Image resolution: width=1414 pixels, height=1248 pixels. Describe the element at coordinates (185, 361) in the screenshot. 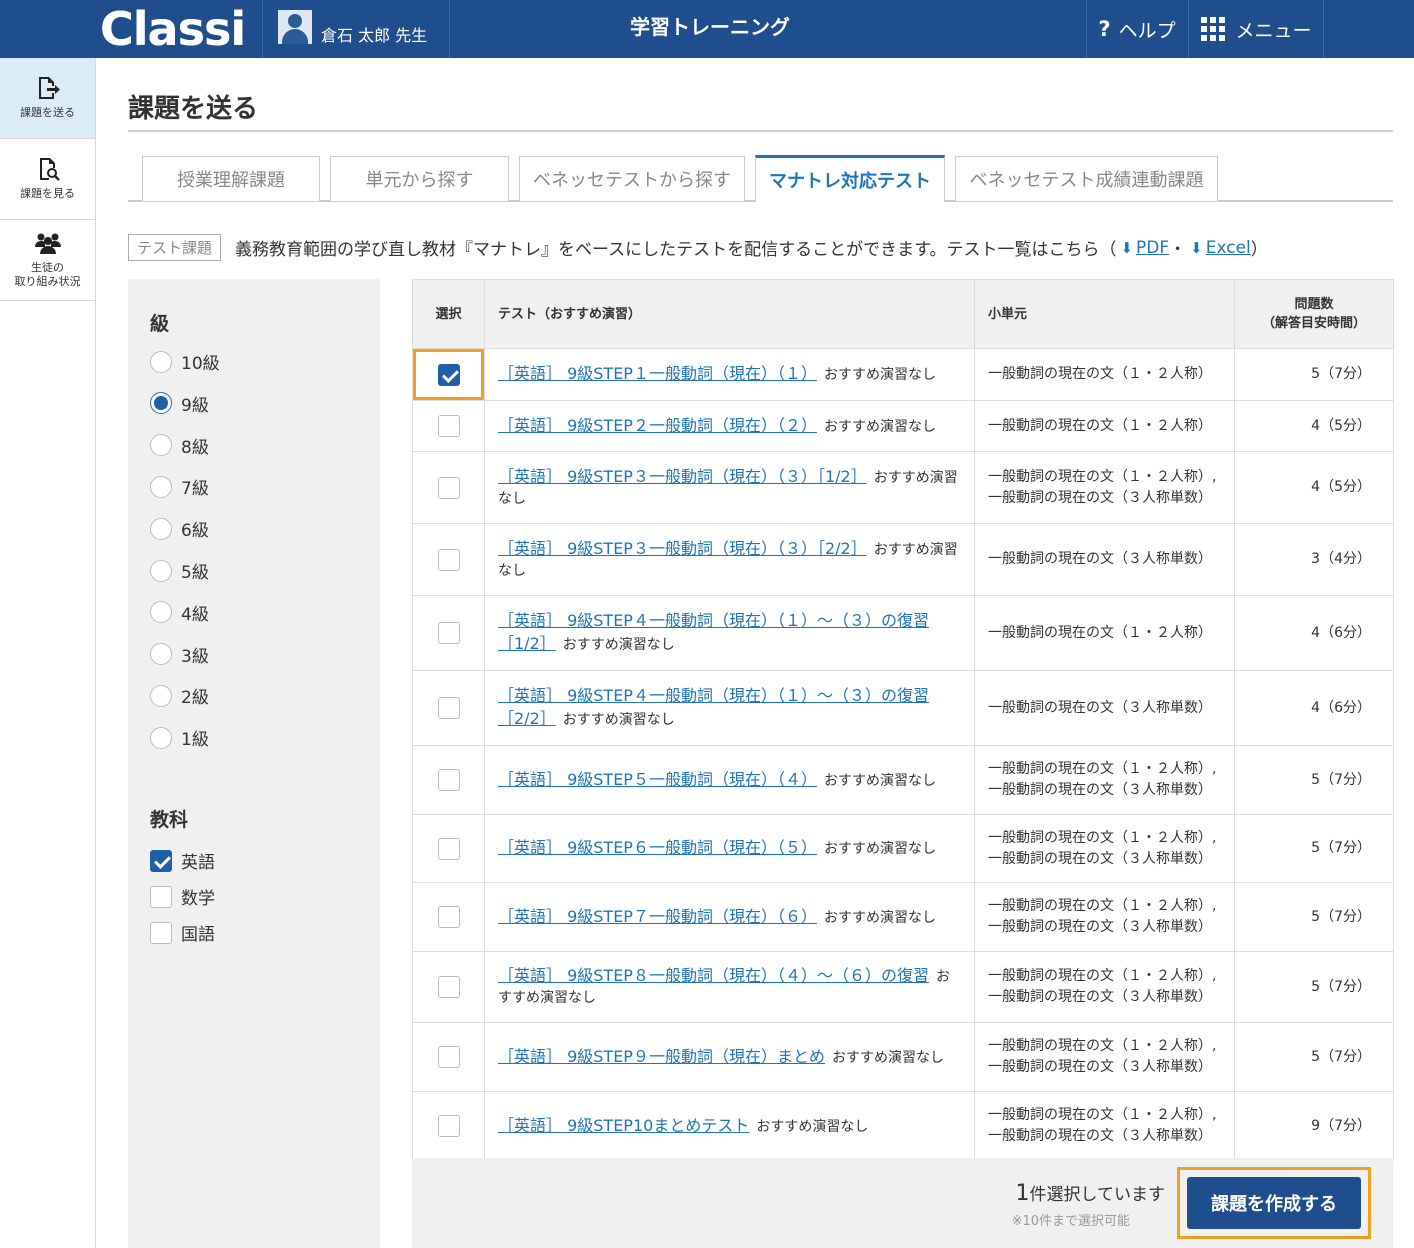

I see `grade-option: 10級` at that location.